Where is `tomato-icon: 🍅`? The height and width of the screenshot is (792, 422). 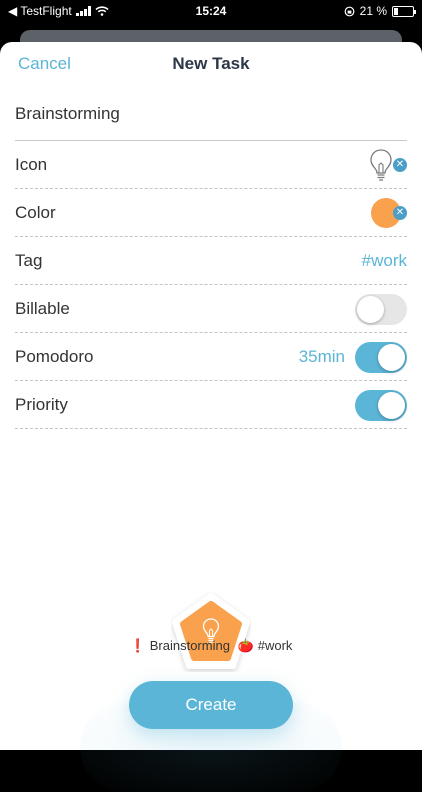
tomato-icon: 🍅 is located at coordinates (245, 645).